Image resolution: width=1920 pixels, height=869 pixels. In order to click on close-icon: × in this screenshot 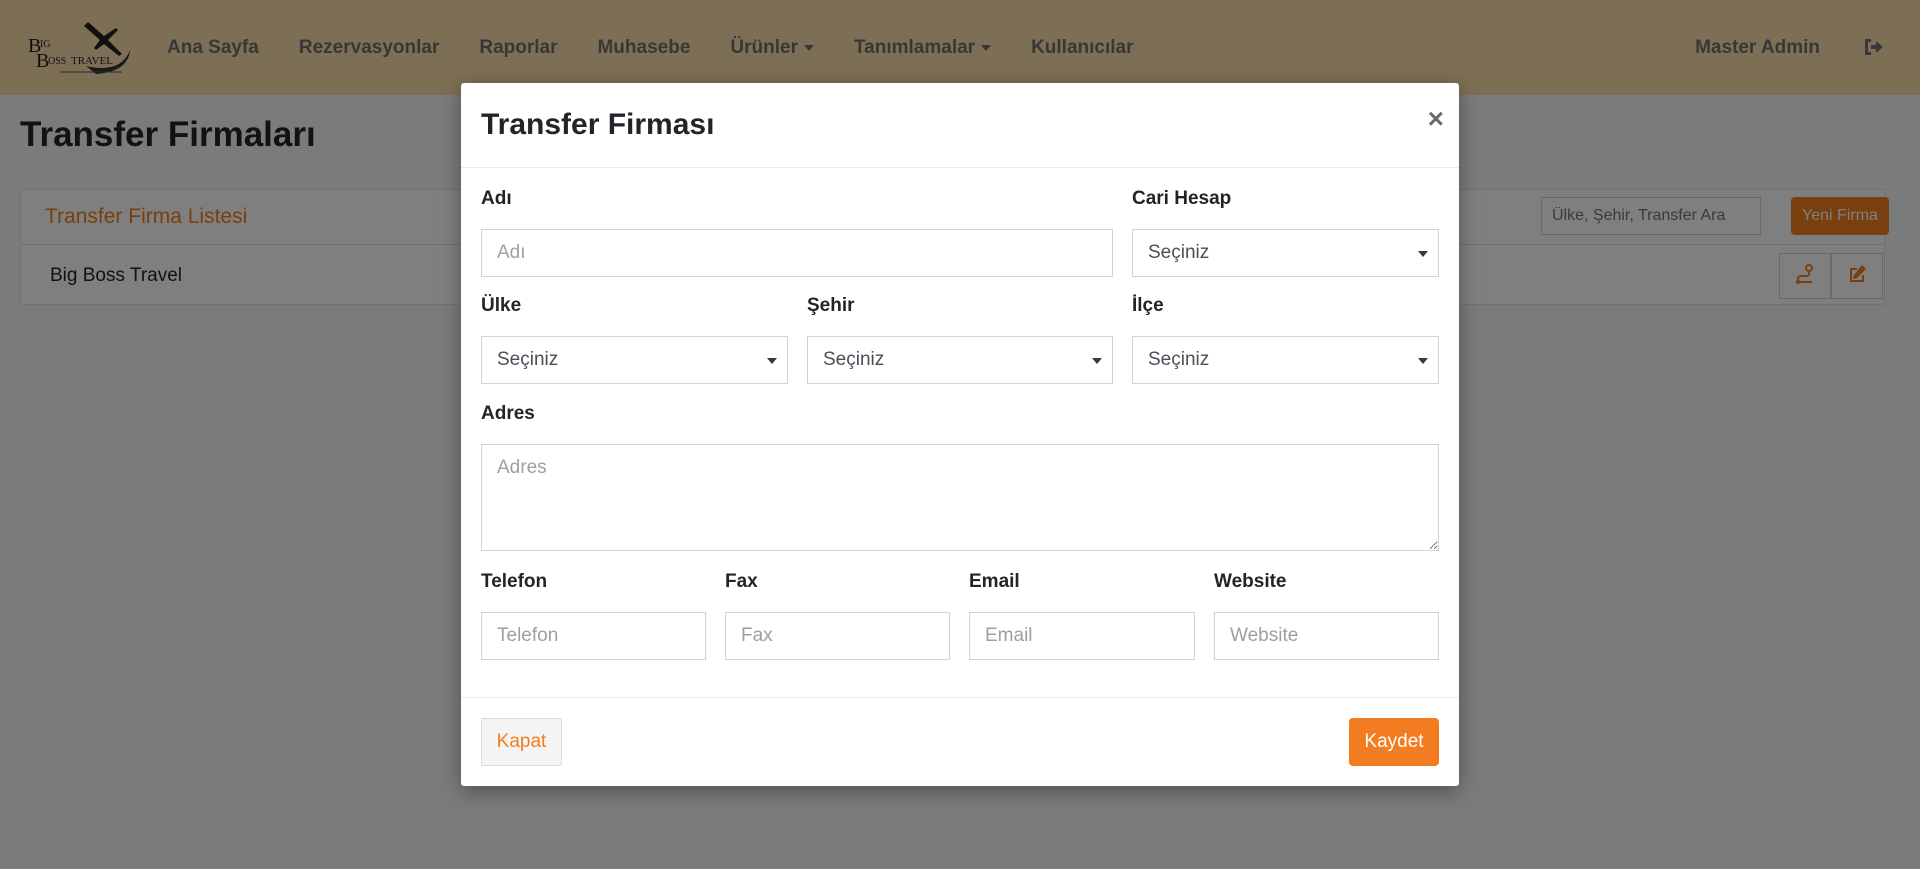, I will do `click(1436, 119)`.